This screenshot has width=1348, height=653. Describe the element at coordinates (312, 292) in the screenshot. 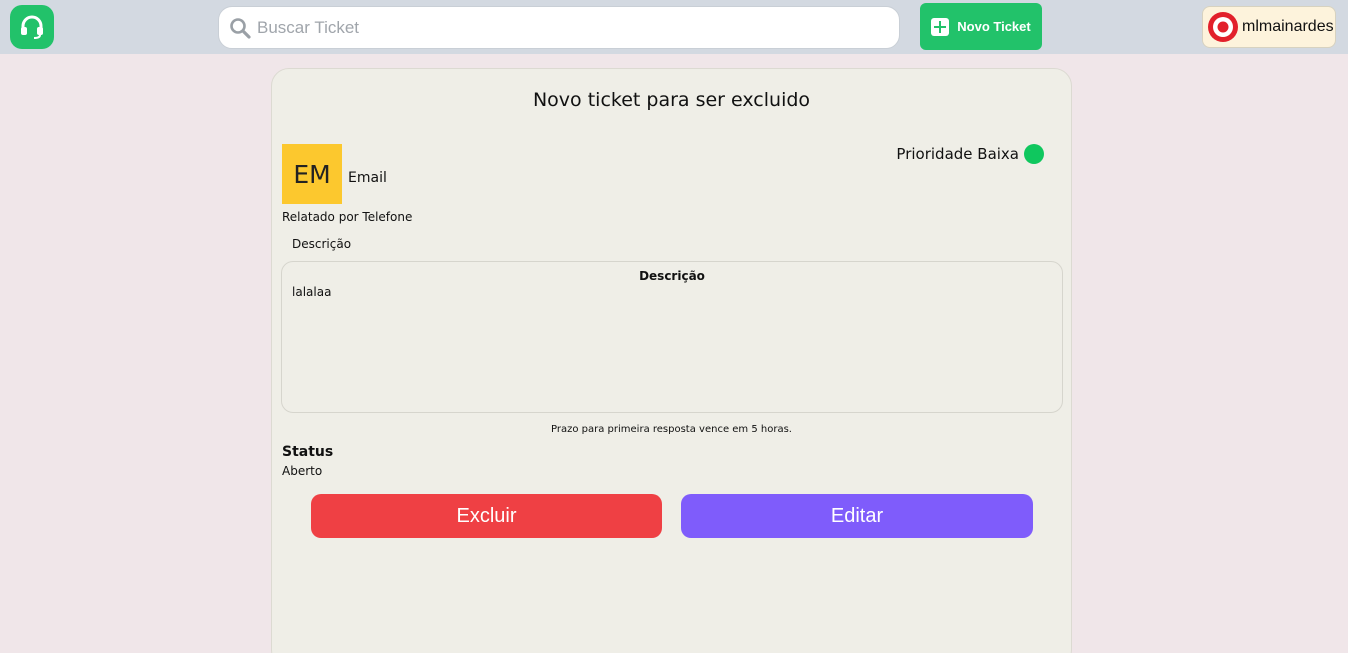

I see `description-text: lalalaa` at that location.